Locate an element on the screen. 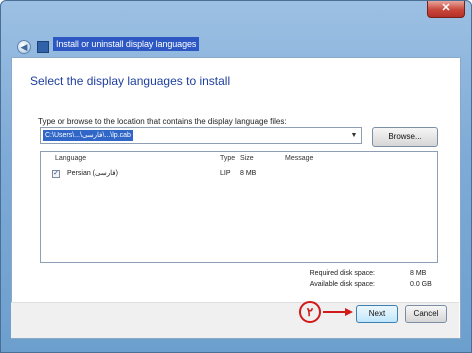 Image resolution: width=472 pixels, height=353 pixels. language-type: LIP is located at coordinates (225, 173).